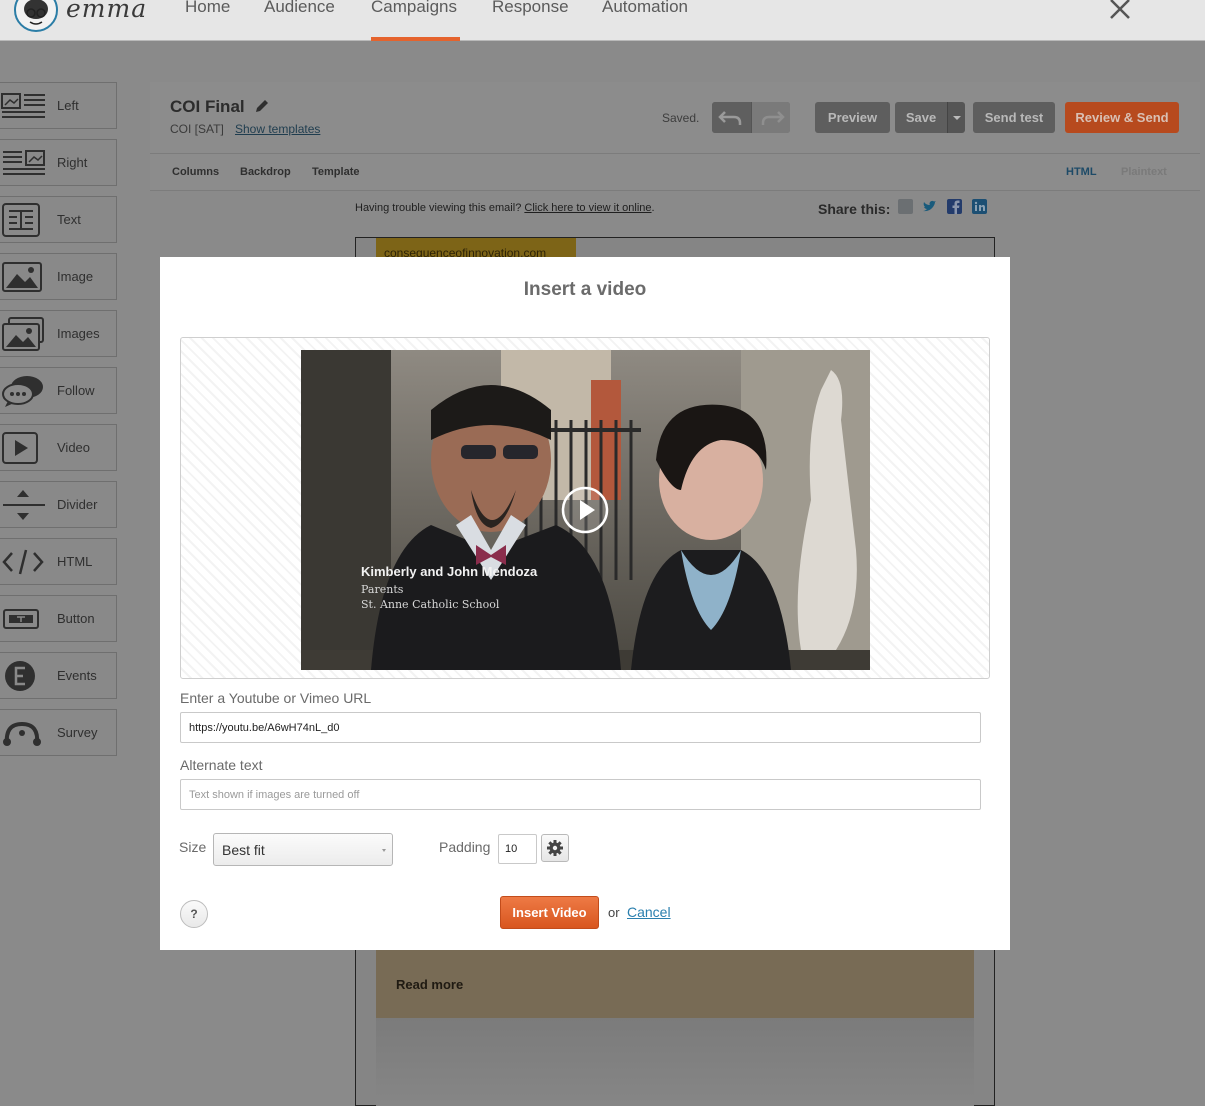 Image resolution: width=1205 pixels, height=1106 pixels. I want to click on block-label: Video, so click(74, 447).